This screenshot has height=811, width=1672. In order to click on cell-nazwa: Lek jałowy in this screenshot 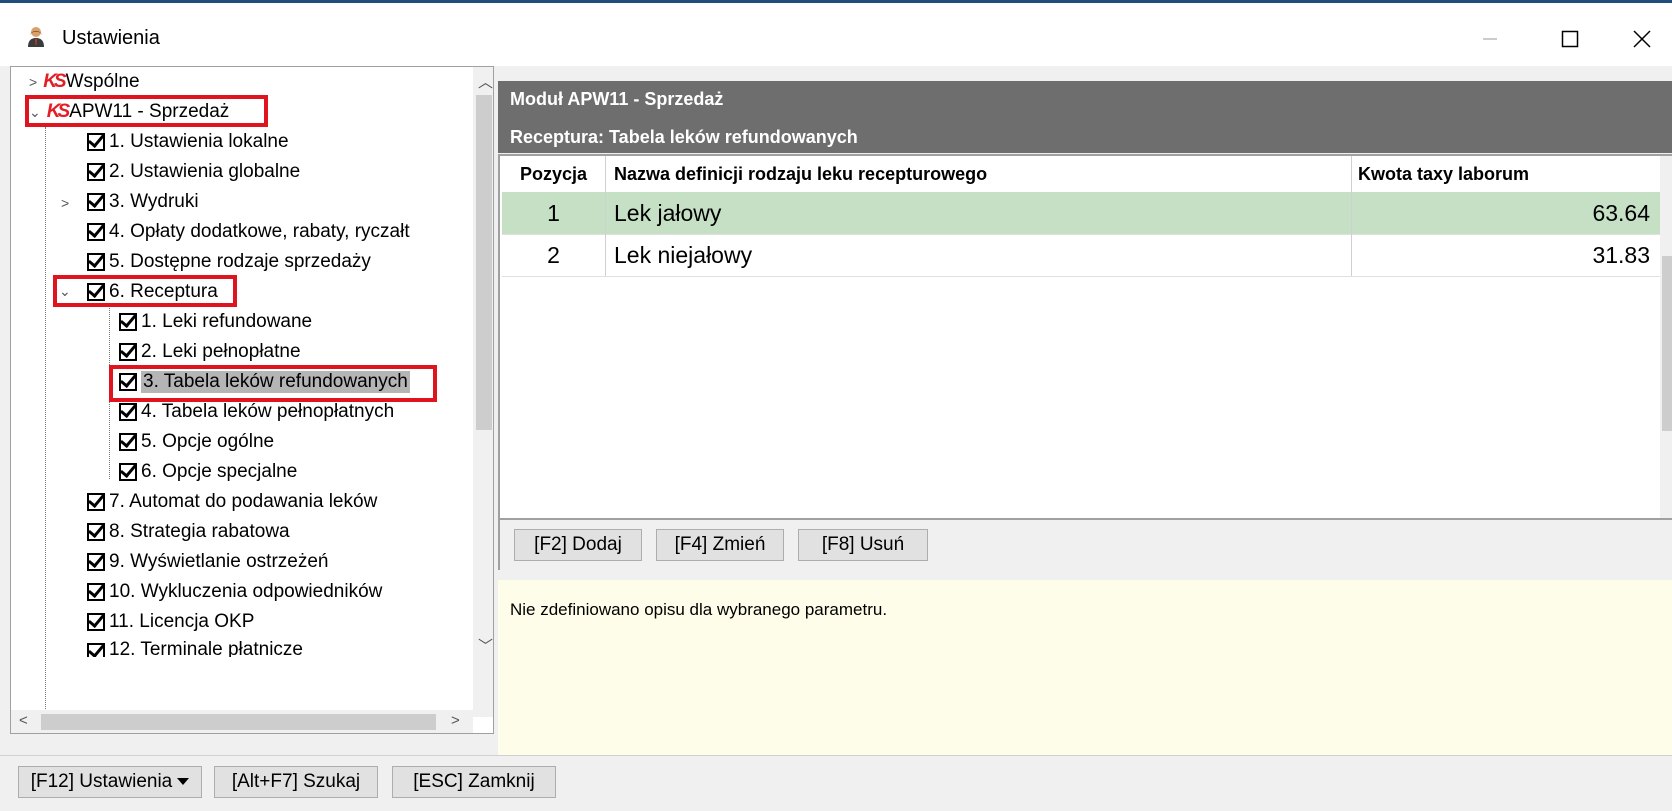, I will do `click(979, 213)`.